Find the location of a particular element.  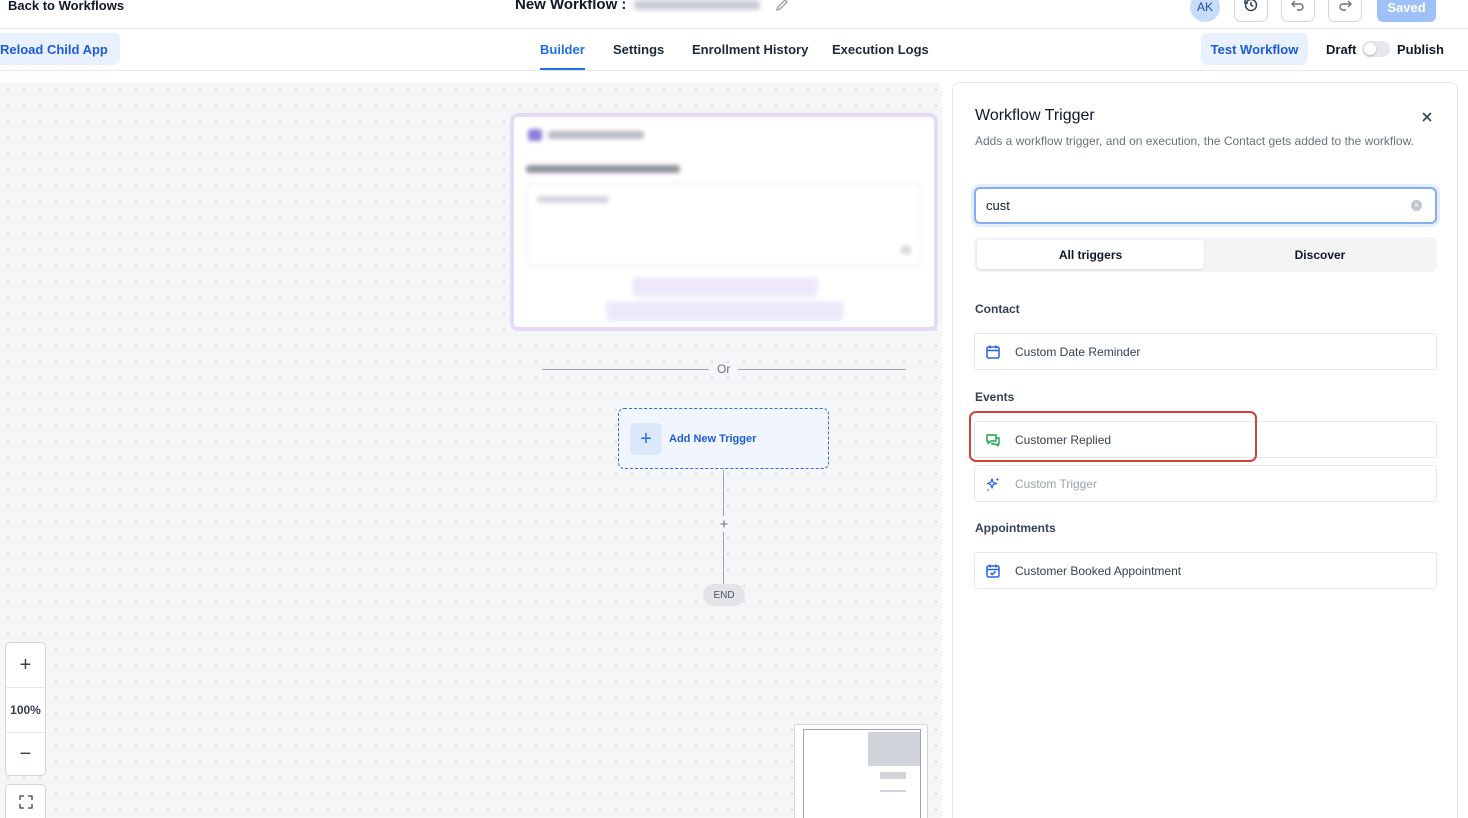

zoom-level: 100% is located at coordinates (25, 710).